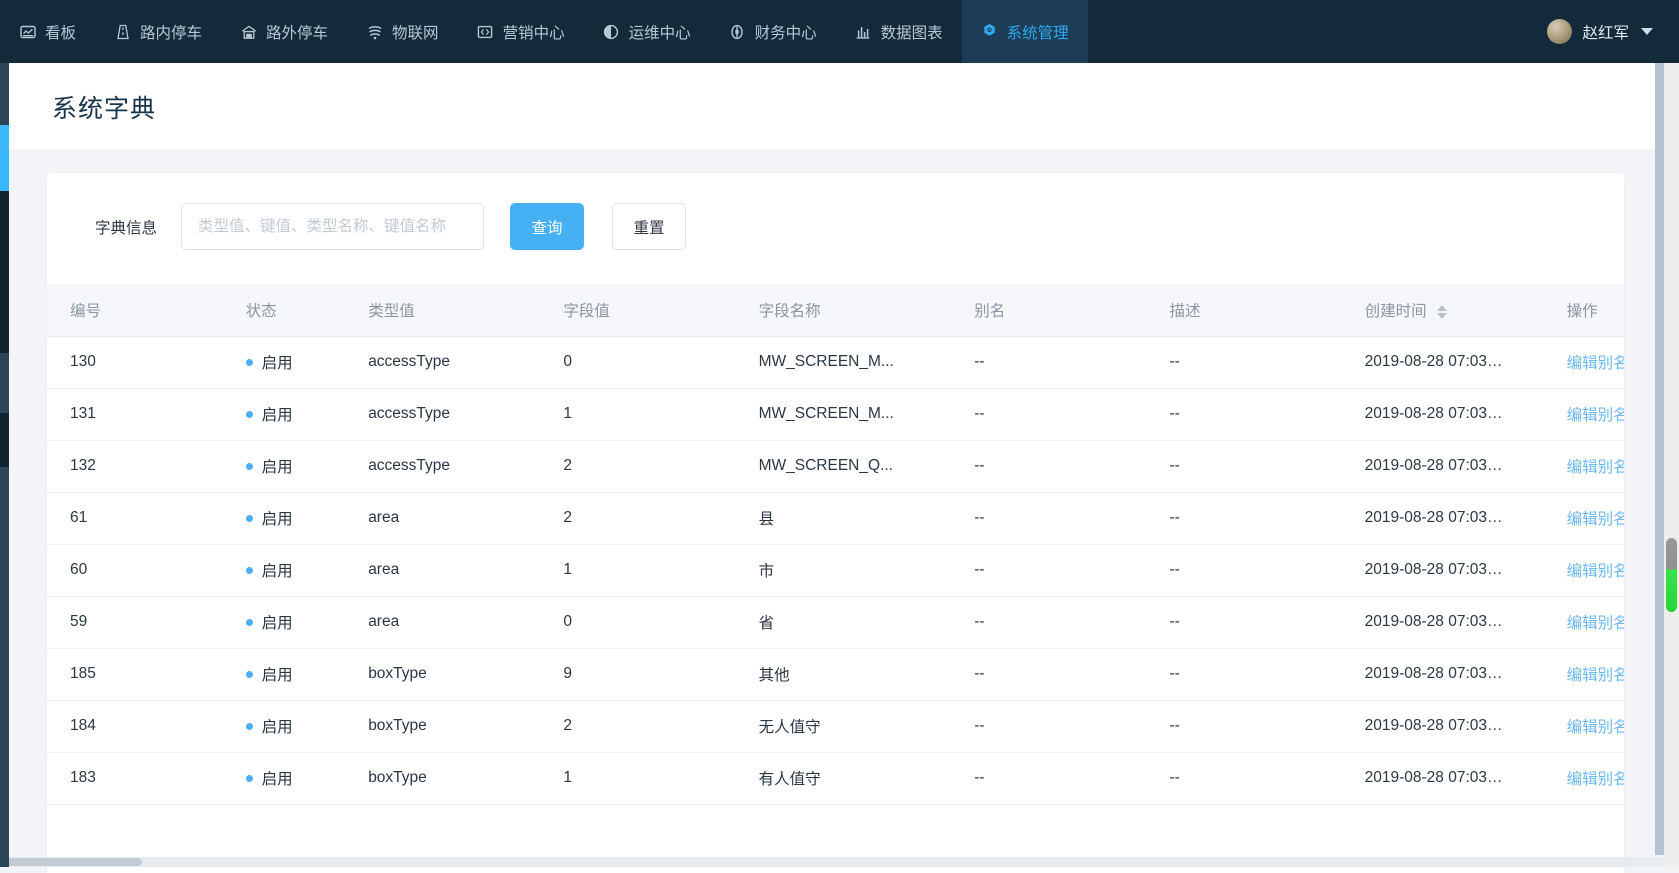 Image resolution: width=1679 pixels, height=873 pixels. What do you see at coordinates (867, 518) in the screenshot?
I see `cell-field-name: 县` at bounding box center [867, 518].